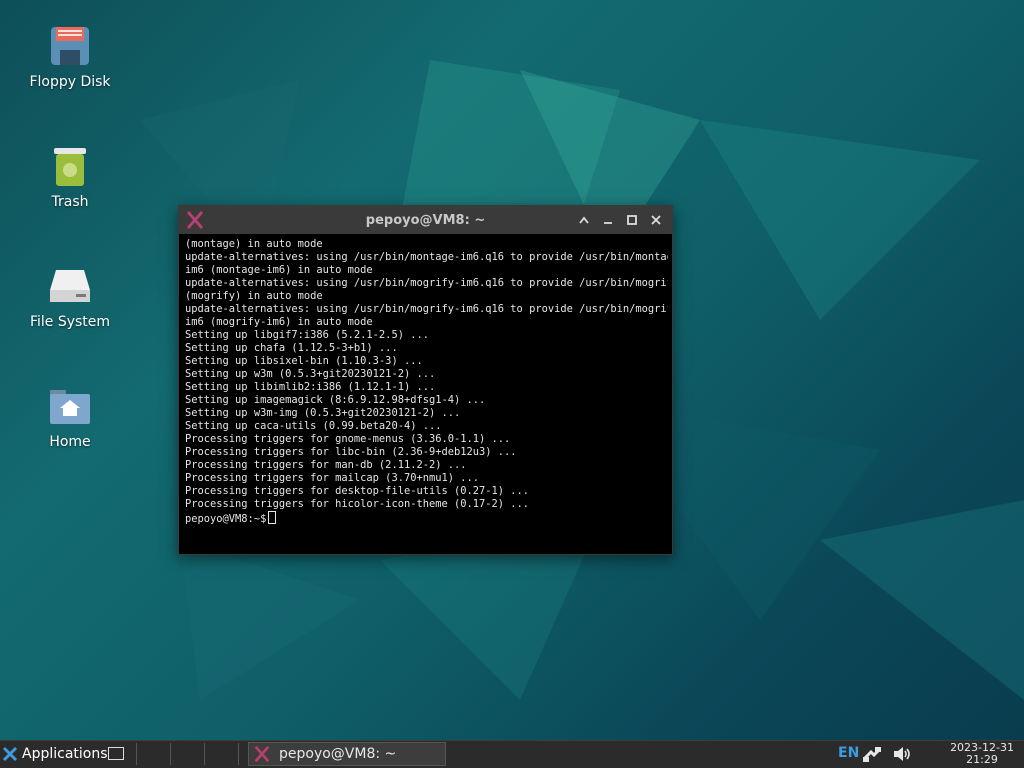 The width and height of the screenshot is (1024, 768). What do you see at coordinates (848, 753) in the screenshot?
I see `keyboard-layout-indicator: EN` at bounding box center [848, 753].